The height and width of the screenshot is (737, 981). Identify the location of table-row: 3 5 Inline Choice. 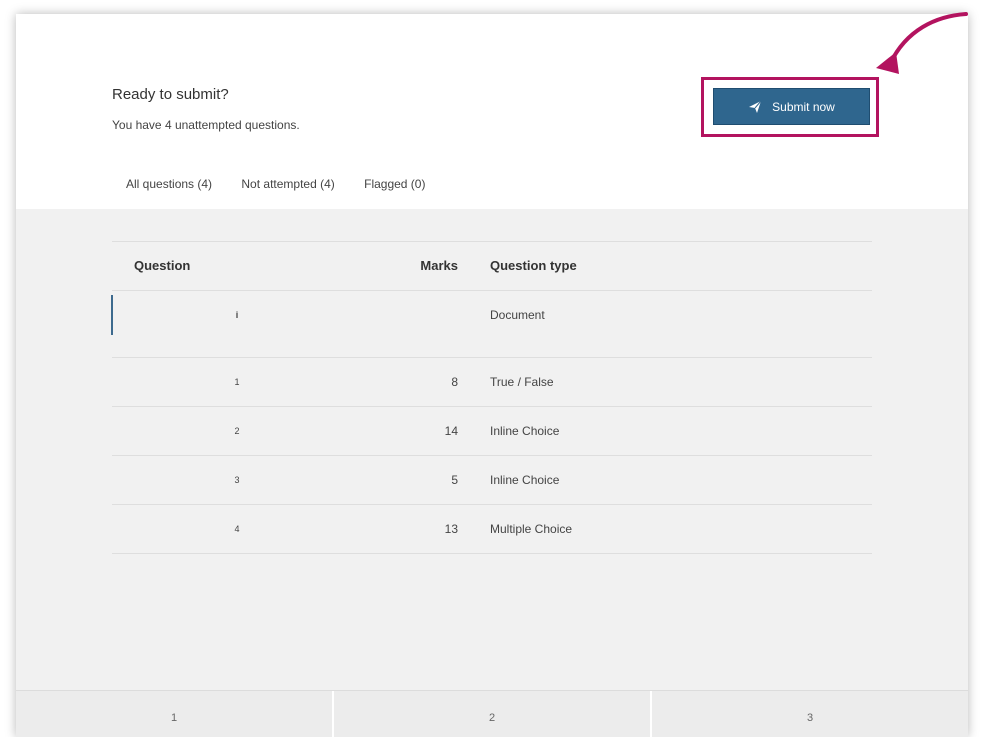
(492, 480).